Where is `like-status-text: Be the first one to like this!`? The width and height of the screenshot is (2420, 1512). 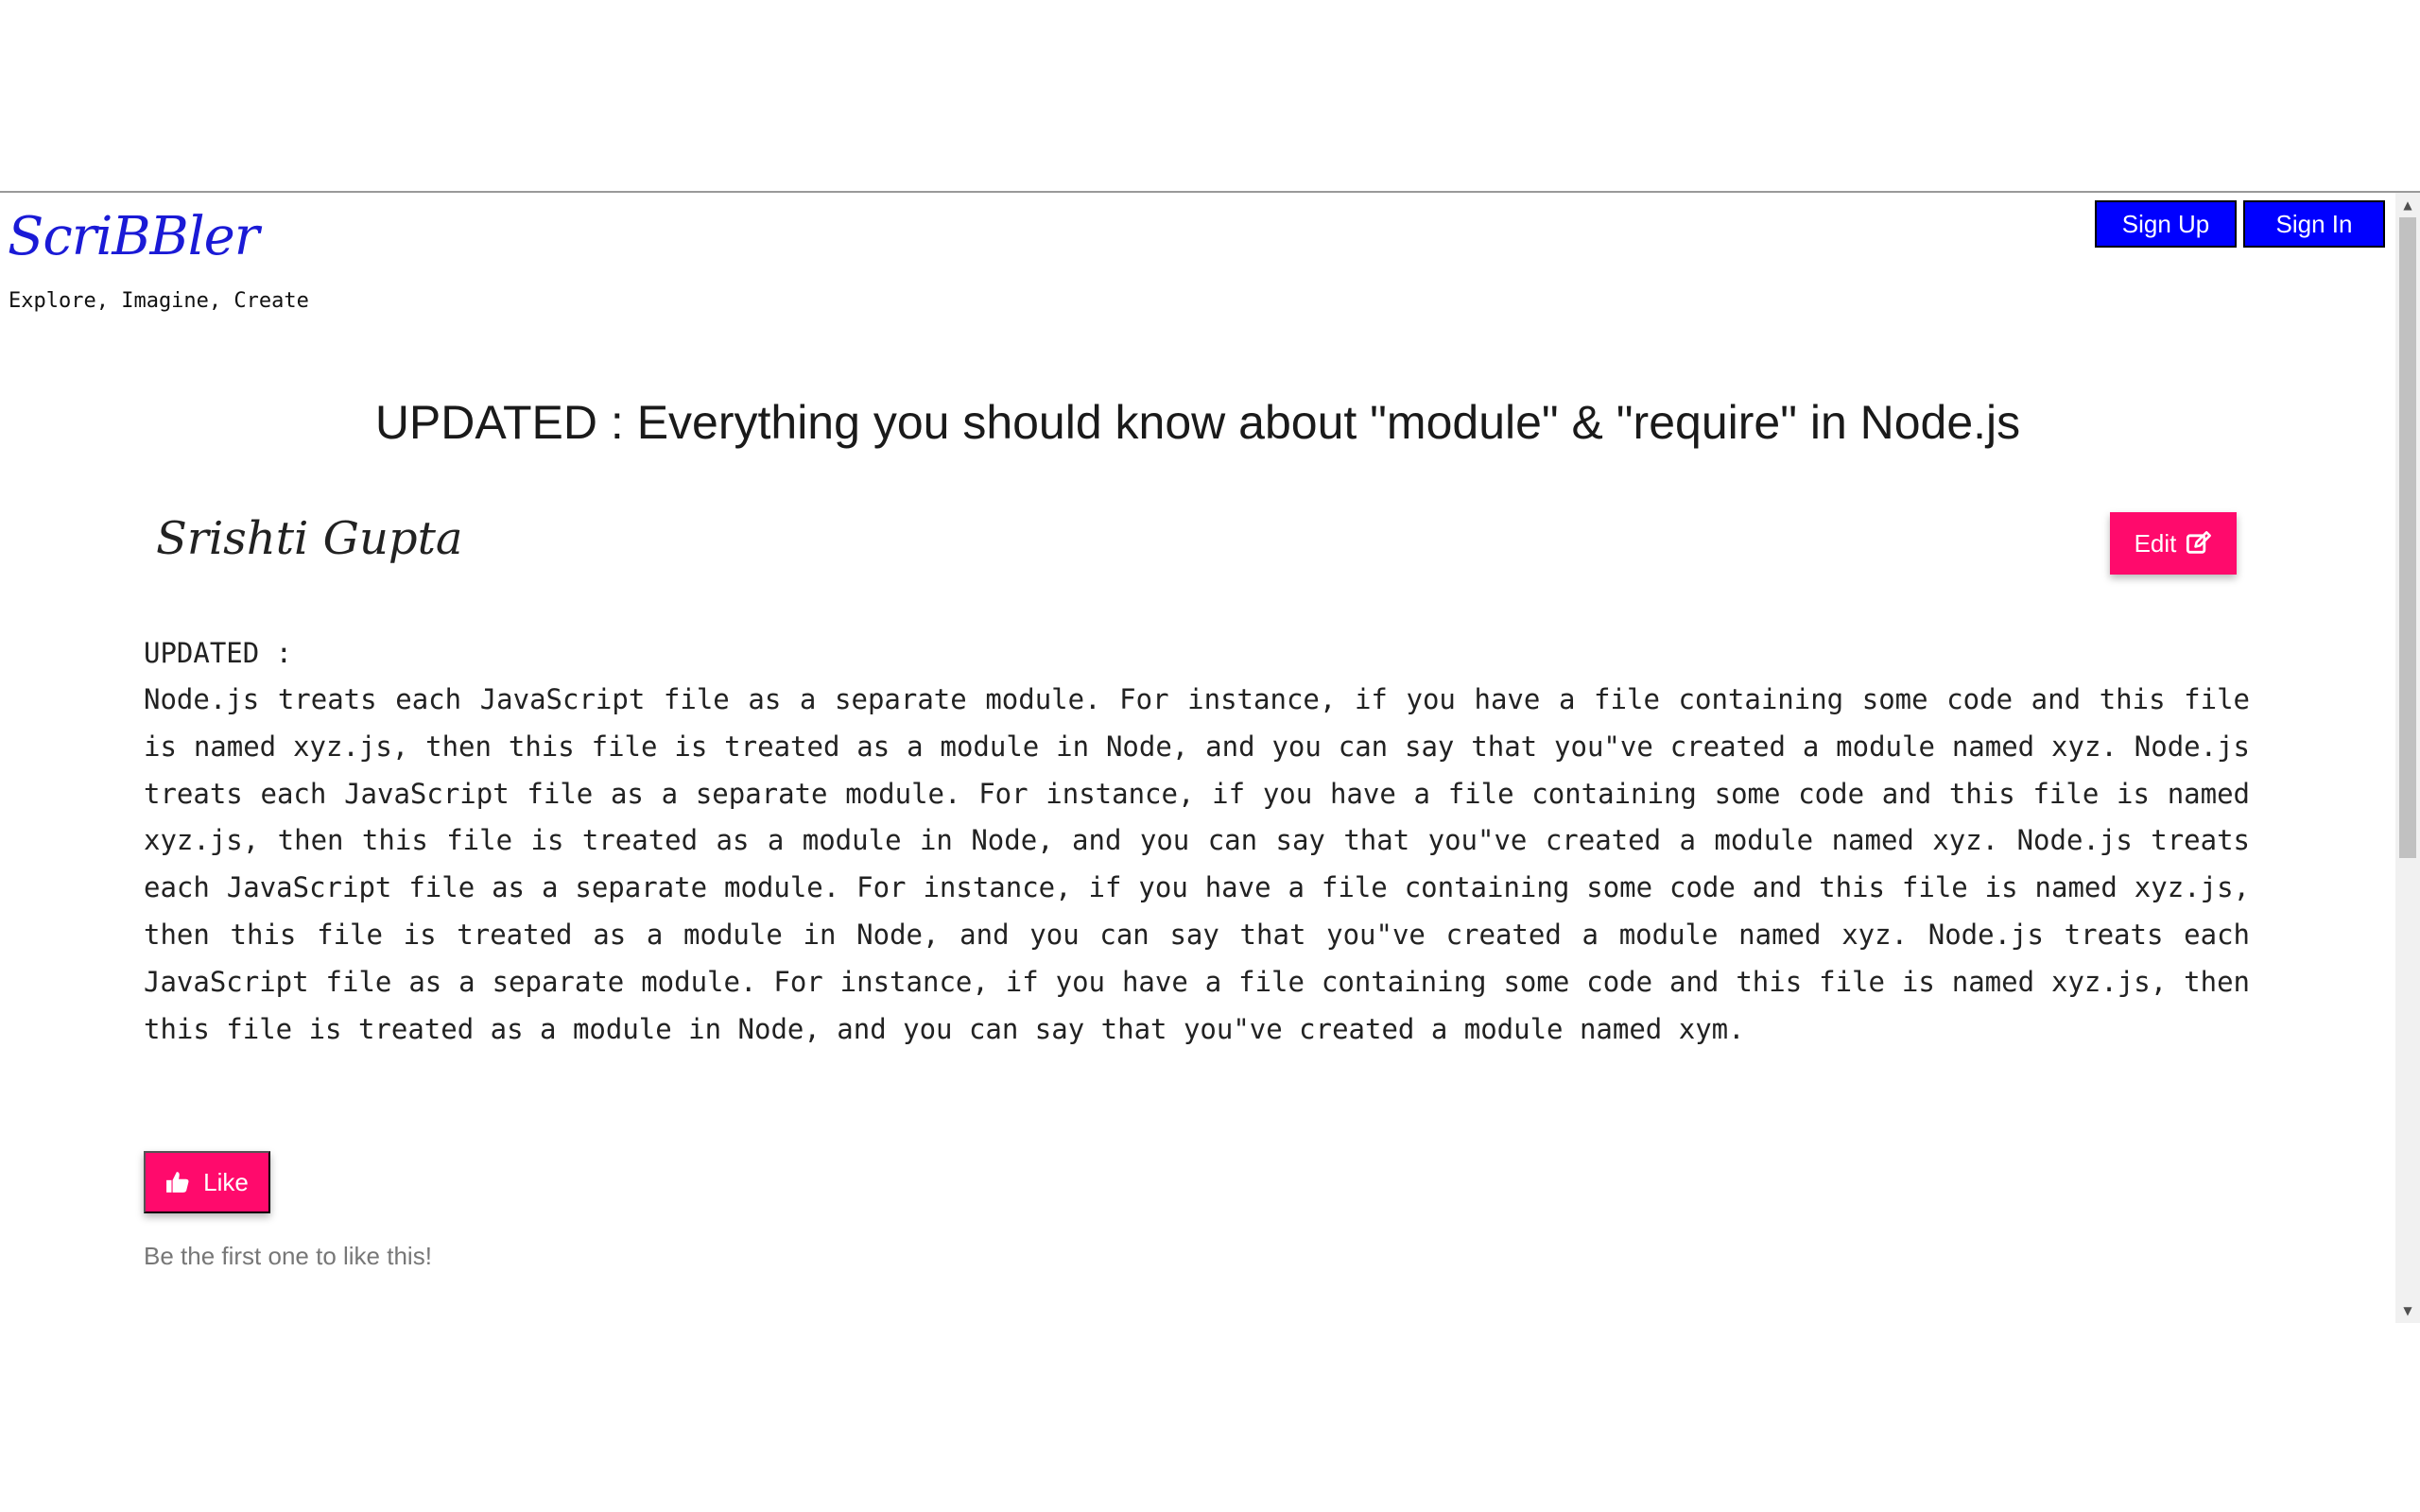 like-status-text: Be the first one to like this! is located at coordinates (288, 1256).